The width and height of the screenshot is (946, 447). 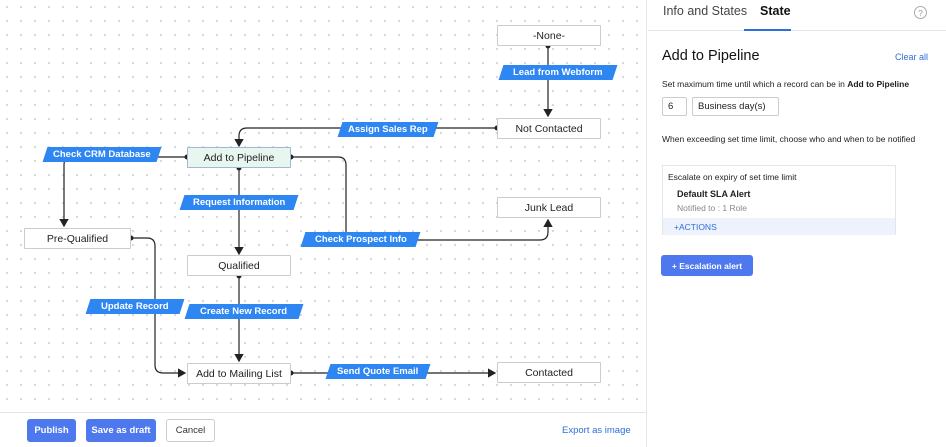 What do you see at coordinates (707, 265) in the screenshot?
I see `escalation-alert-button: + Escalation alert` at bounding box center [707, 265].